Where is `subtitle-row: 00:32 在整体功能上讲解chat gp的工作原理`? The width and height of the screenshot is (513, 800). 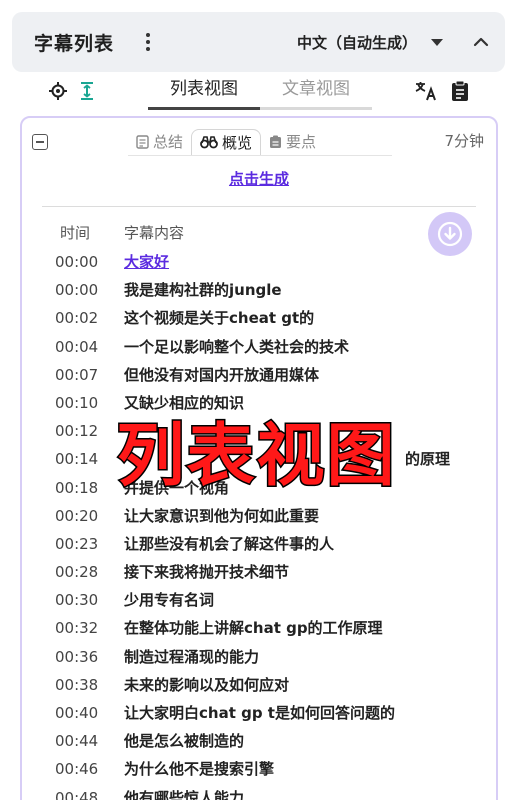
subtitle-row: 00:32 在整体功能上讲解chat gp的工作原理 is located at coordinates (259, 628).